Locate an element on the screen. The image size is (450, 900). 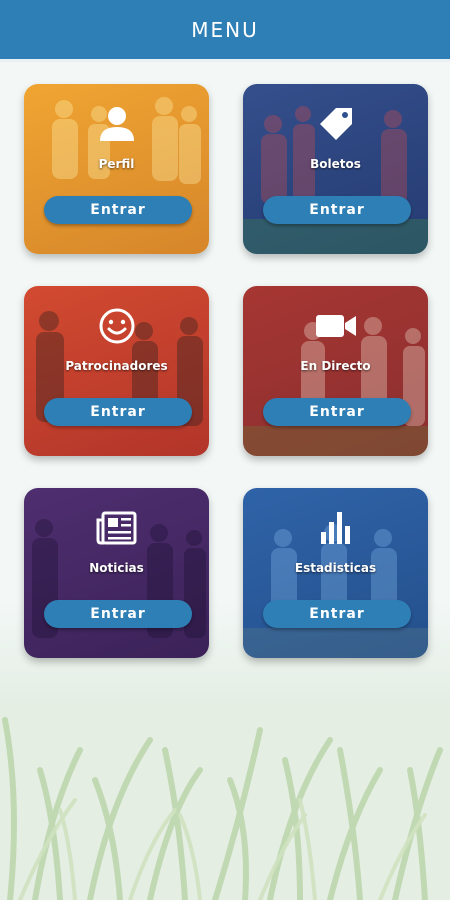
card-en-directo: En Directo Entrar is located at coordinates (335, 371).